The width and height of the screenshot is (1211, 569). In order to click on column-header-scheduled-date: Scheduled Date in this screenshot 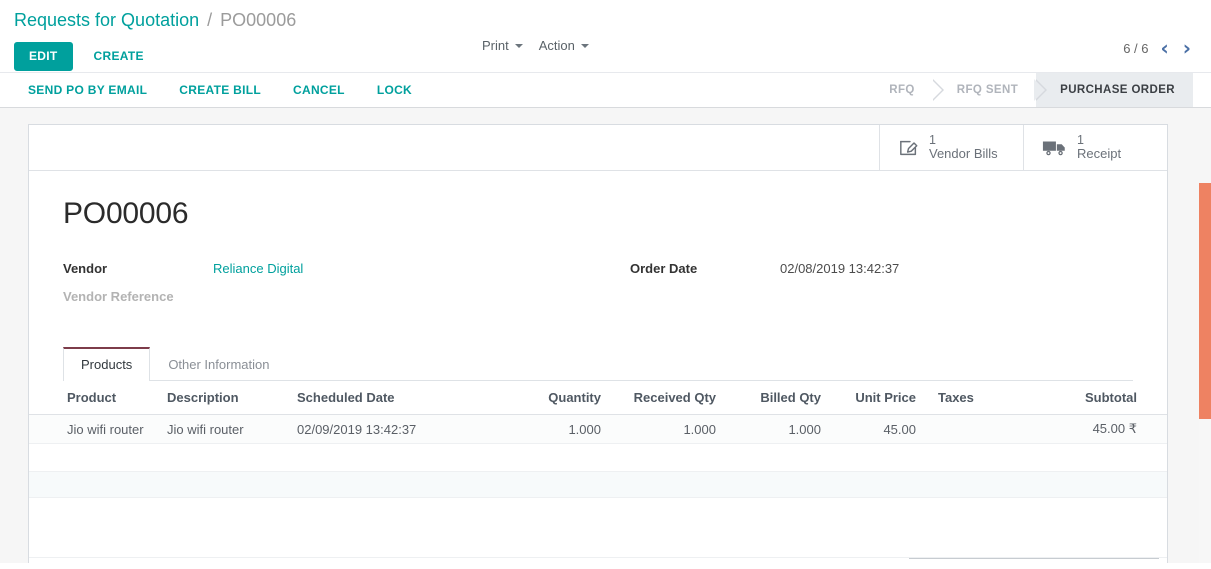, I will do `click(394, 398)`.